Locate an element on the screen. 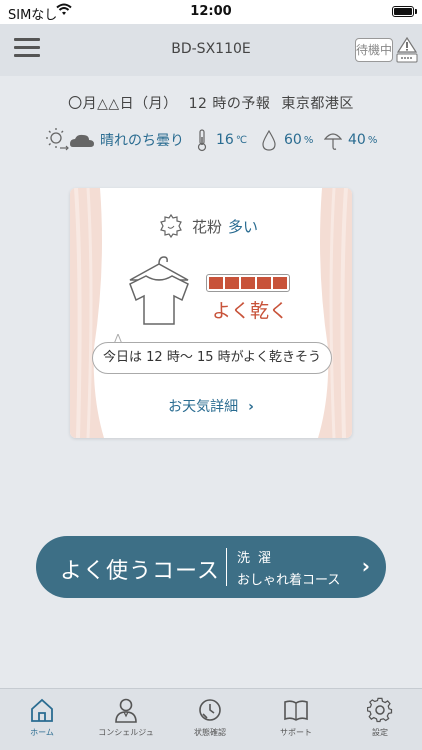 This screenshot has width=422, height=750. forecast-location: 東京都港区 is located at coordinates (317, 104).